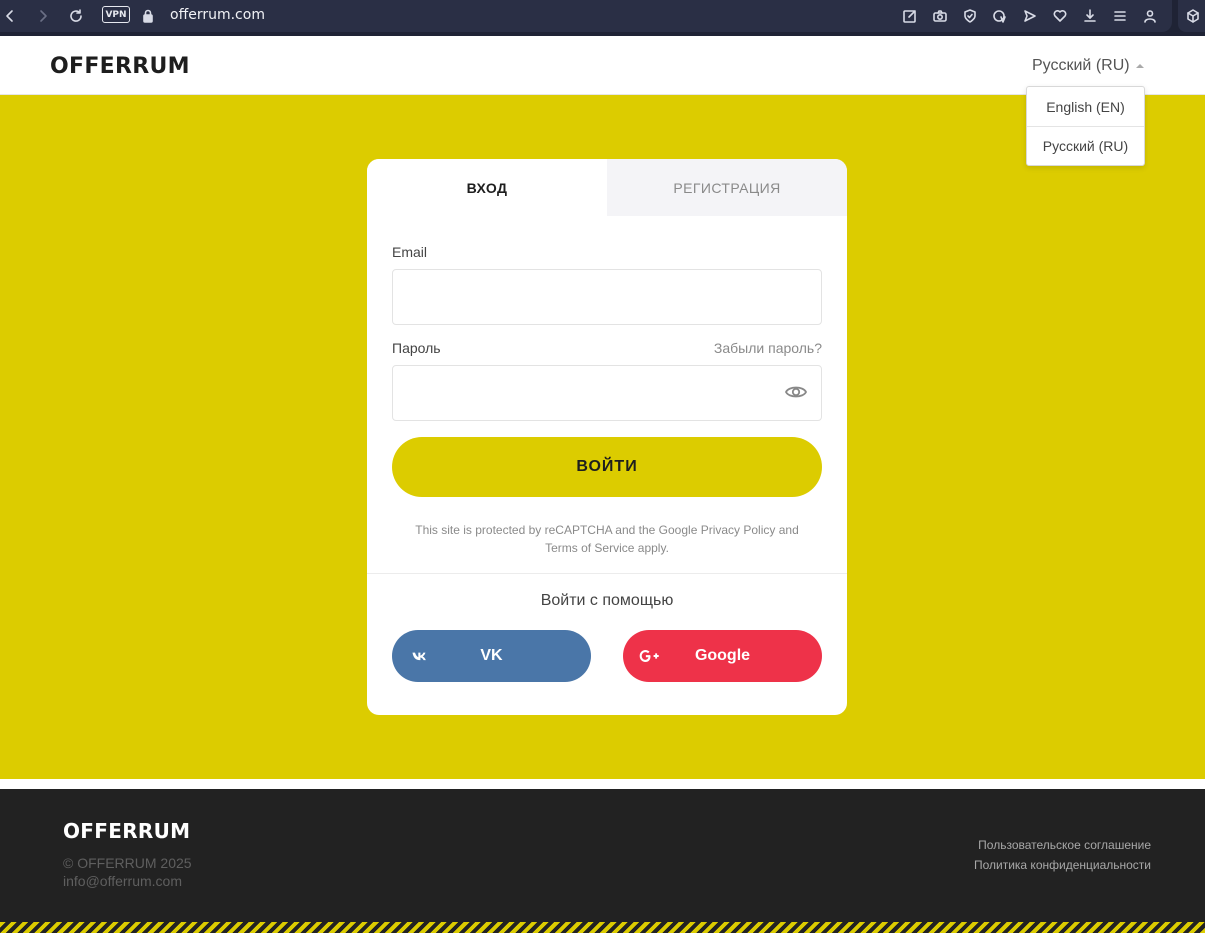 This screenshot has height=933, width=1205. I want to click on profile-icon, so click(1150, 16).